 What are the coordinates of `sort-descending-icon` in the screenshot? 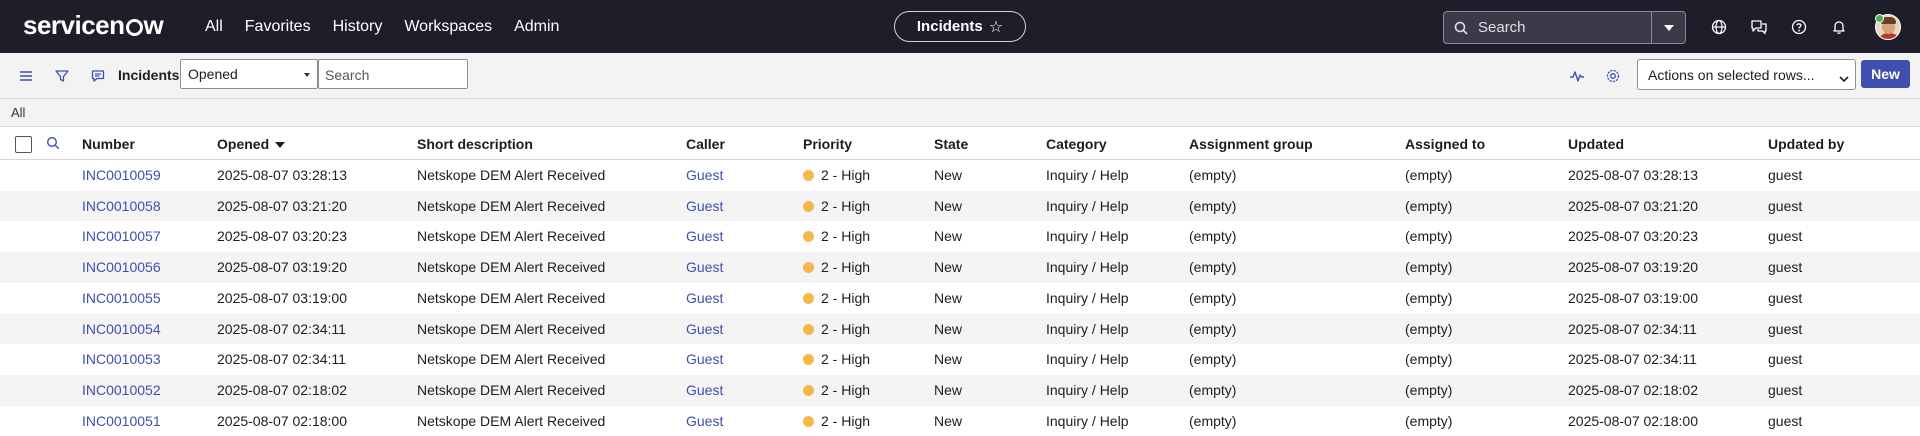 It's located at (280, 145).